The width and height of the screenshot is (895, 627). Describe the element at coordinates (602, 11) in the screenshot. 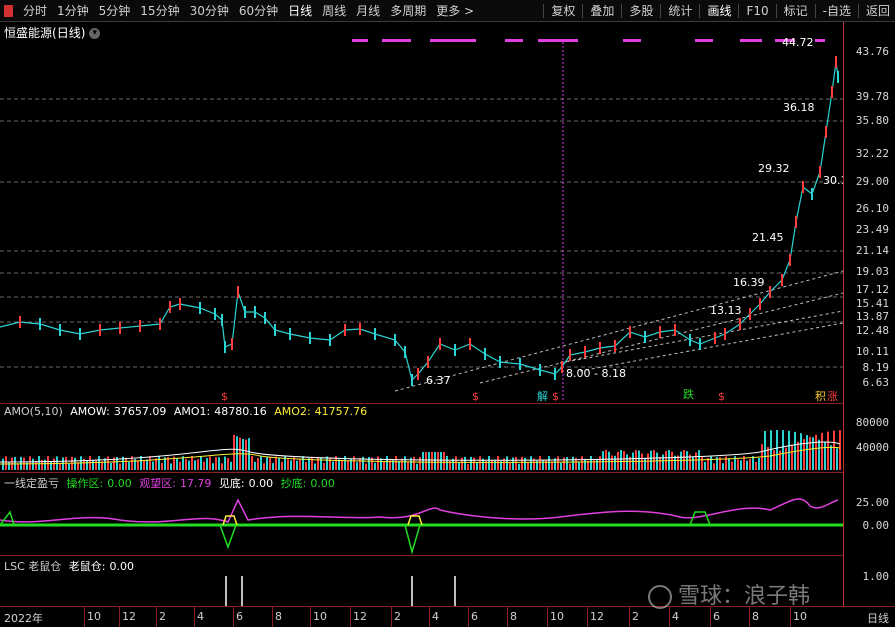

I see `overlay-button: 叠加` at that location.